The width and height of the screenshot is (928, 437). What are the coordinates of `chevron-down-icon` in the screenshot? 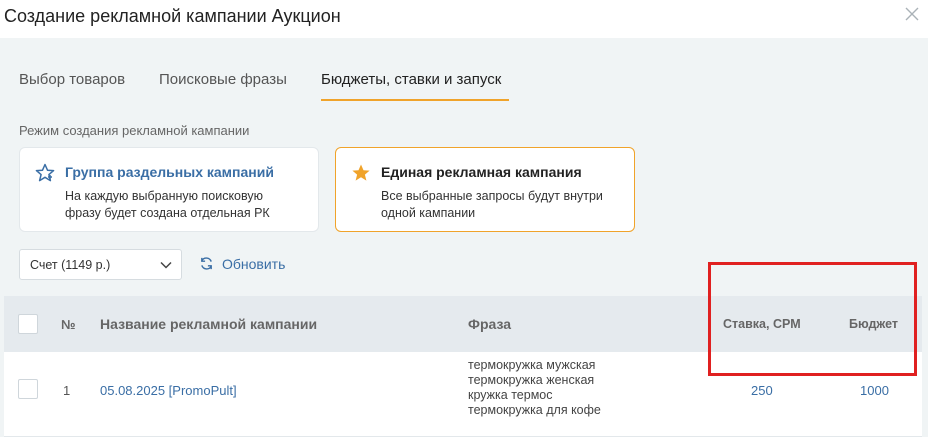 It's located at (166, 265).